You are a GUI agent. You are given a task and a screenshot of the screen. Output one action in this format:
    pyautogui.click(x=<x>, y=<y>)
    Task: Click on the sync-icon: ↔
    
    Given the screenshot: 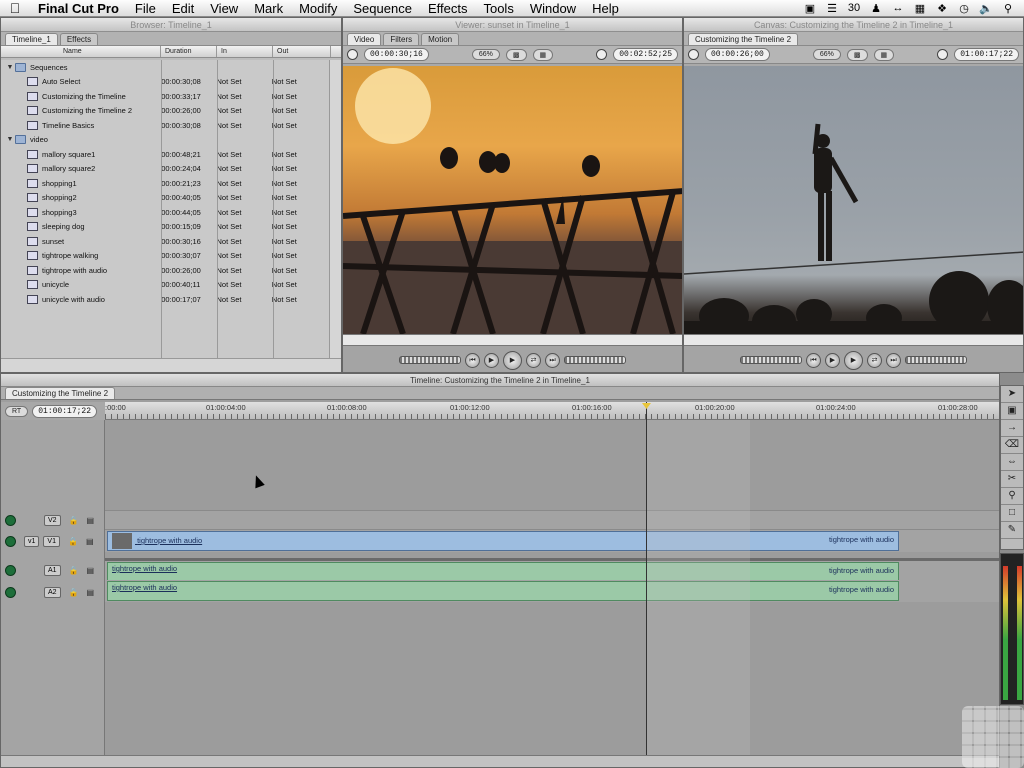 What is the action you would take?
    pyautogui.click(x=898, y=8)
    